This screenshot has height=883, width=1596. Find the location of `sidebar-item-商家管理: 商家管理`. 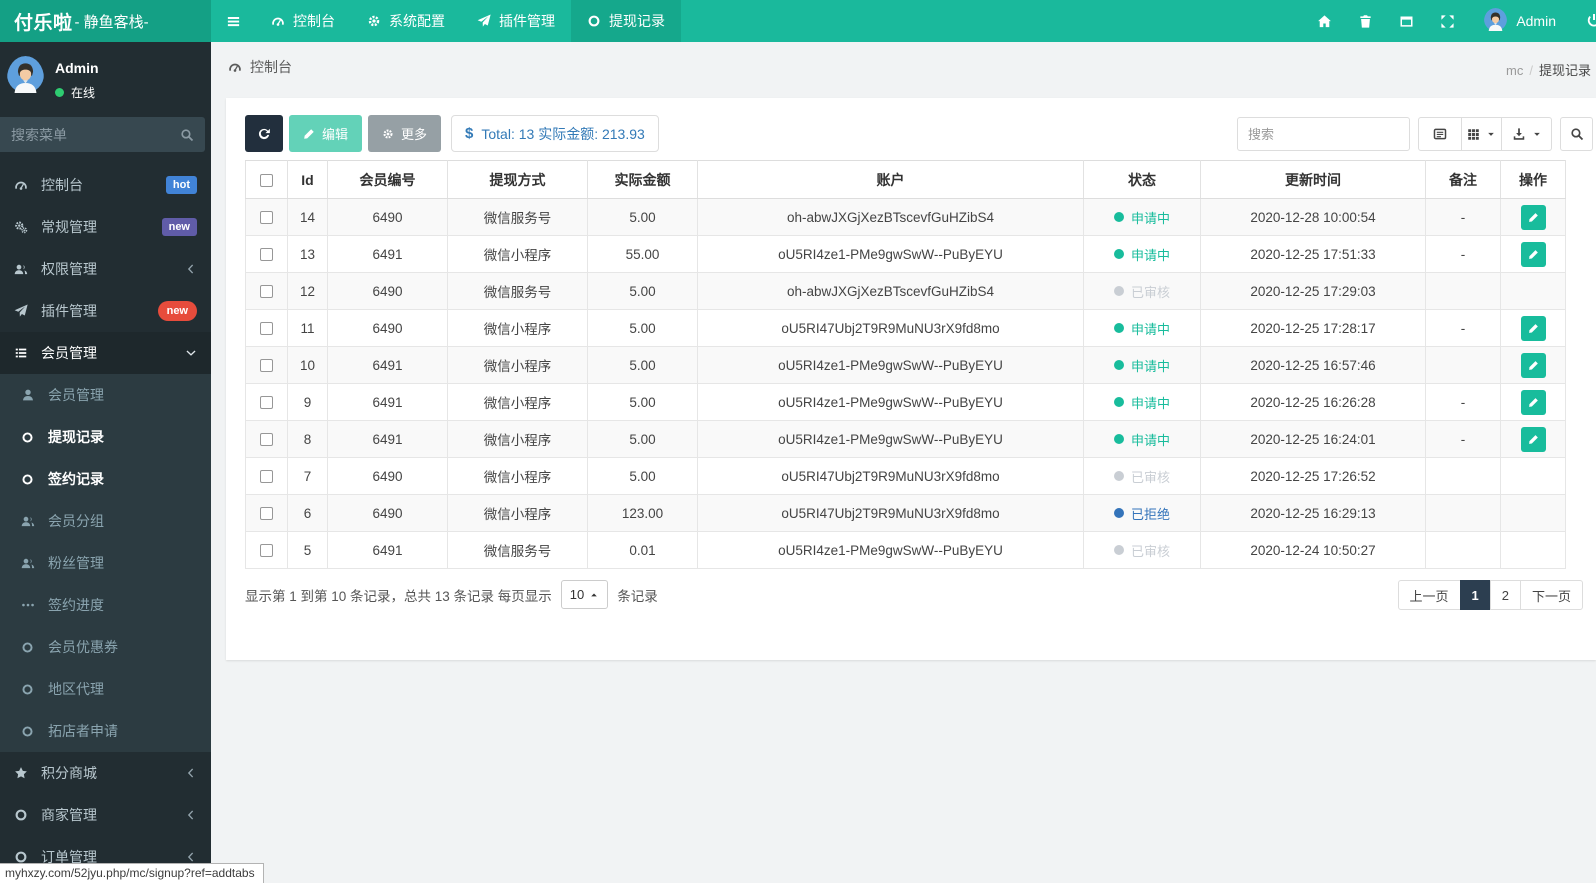

sidebar-item-商家管理: 商家管理 is located at coordinates (105, 815).